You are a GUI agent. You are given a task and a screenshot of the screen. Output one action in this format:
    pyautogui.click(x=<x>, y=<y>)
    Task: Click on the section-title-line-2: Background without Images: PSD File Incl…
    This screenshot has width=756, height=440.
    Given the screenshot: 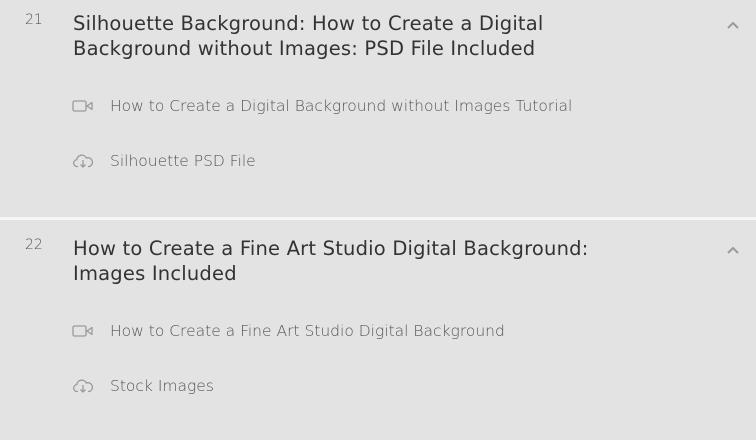 What is the action you would take?
    pyautogui.click(x=304, y=48)
    